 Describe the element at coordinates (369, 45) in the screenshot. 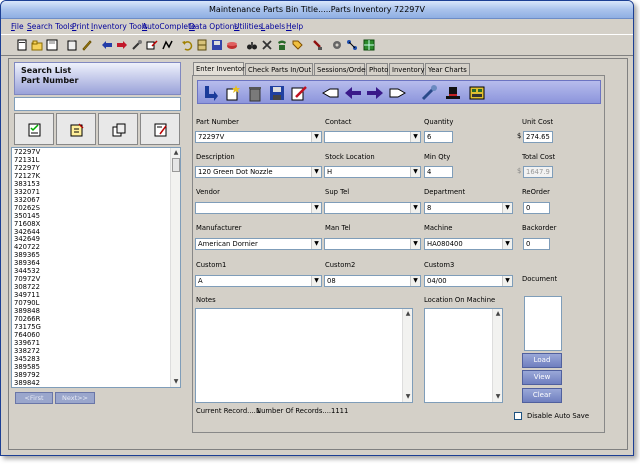

I see `grid-icon` at that location.